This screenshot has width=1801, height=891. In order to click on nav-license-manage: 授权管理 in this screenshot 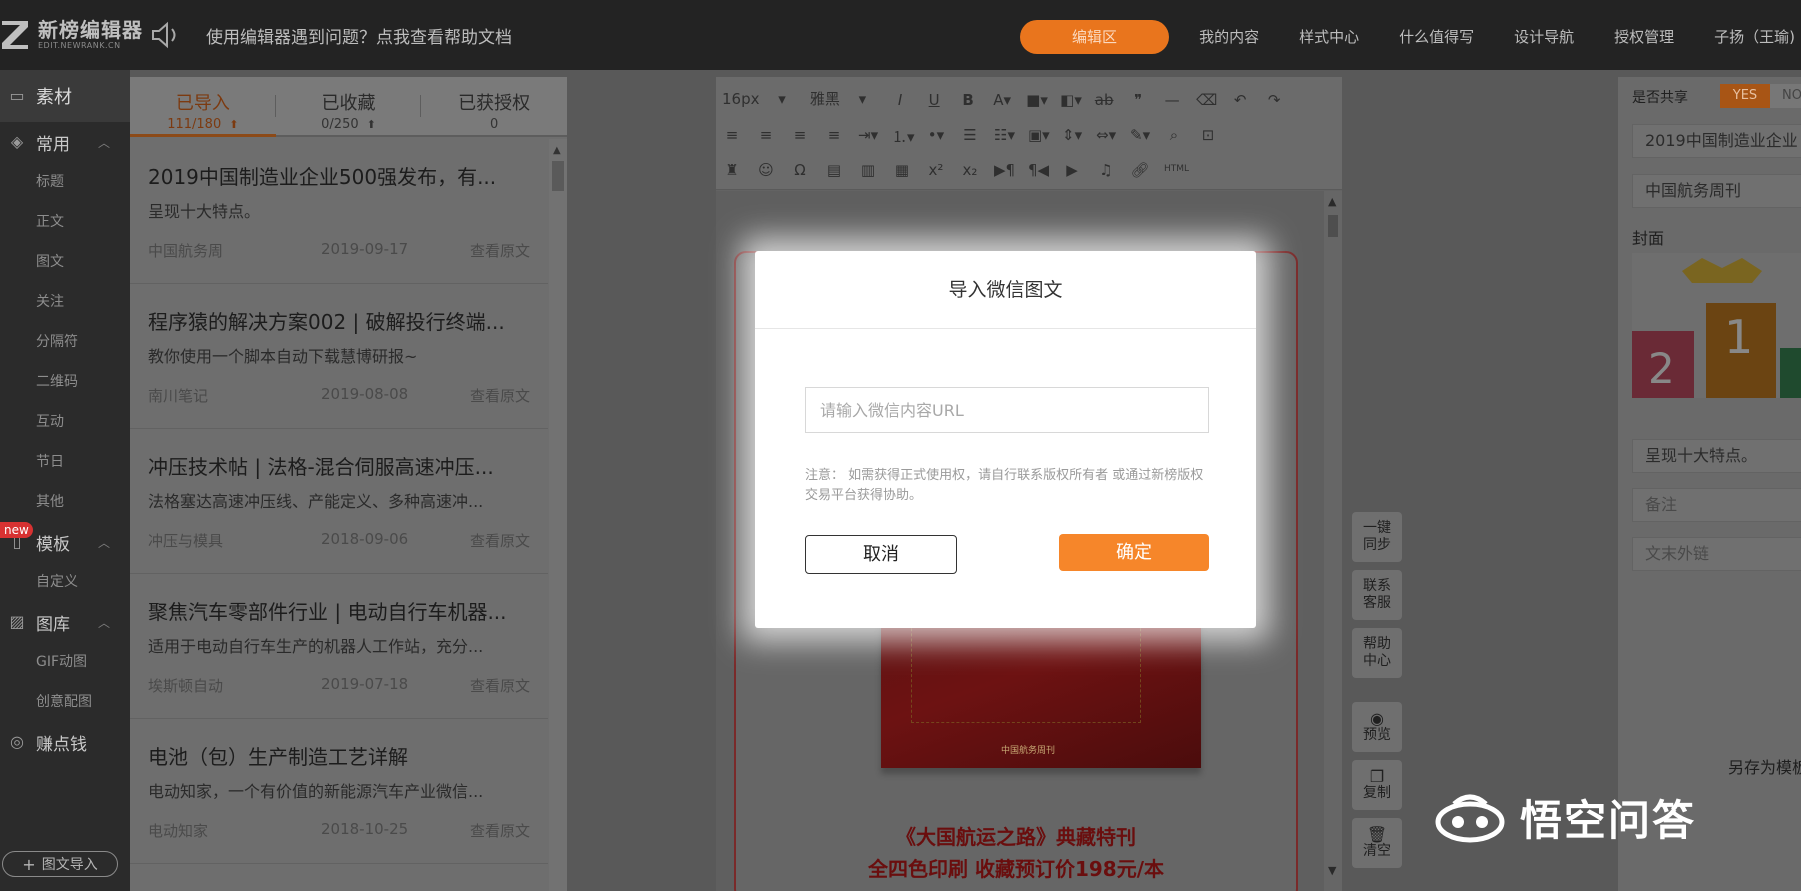, I will do `click(1644, 37)`.